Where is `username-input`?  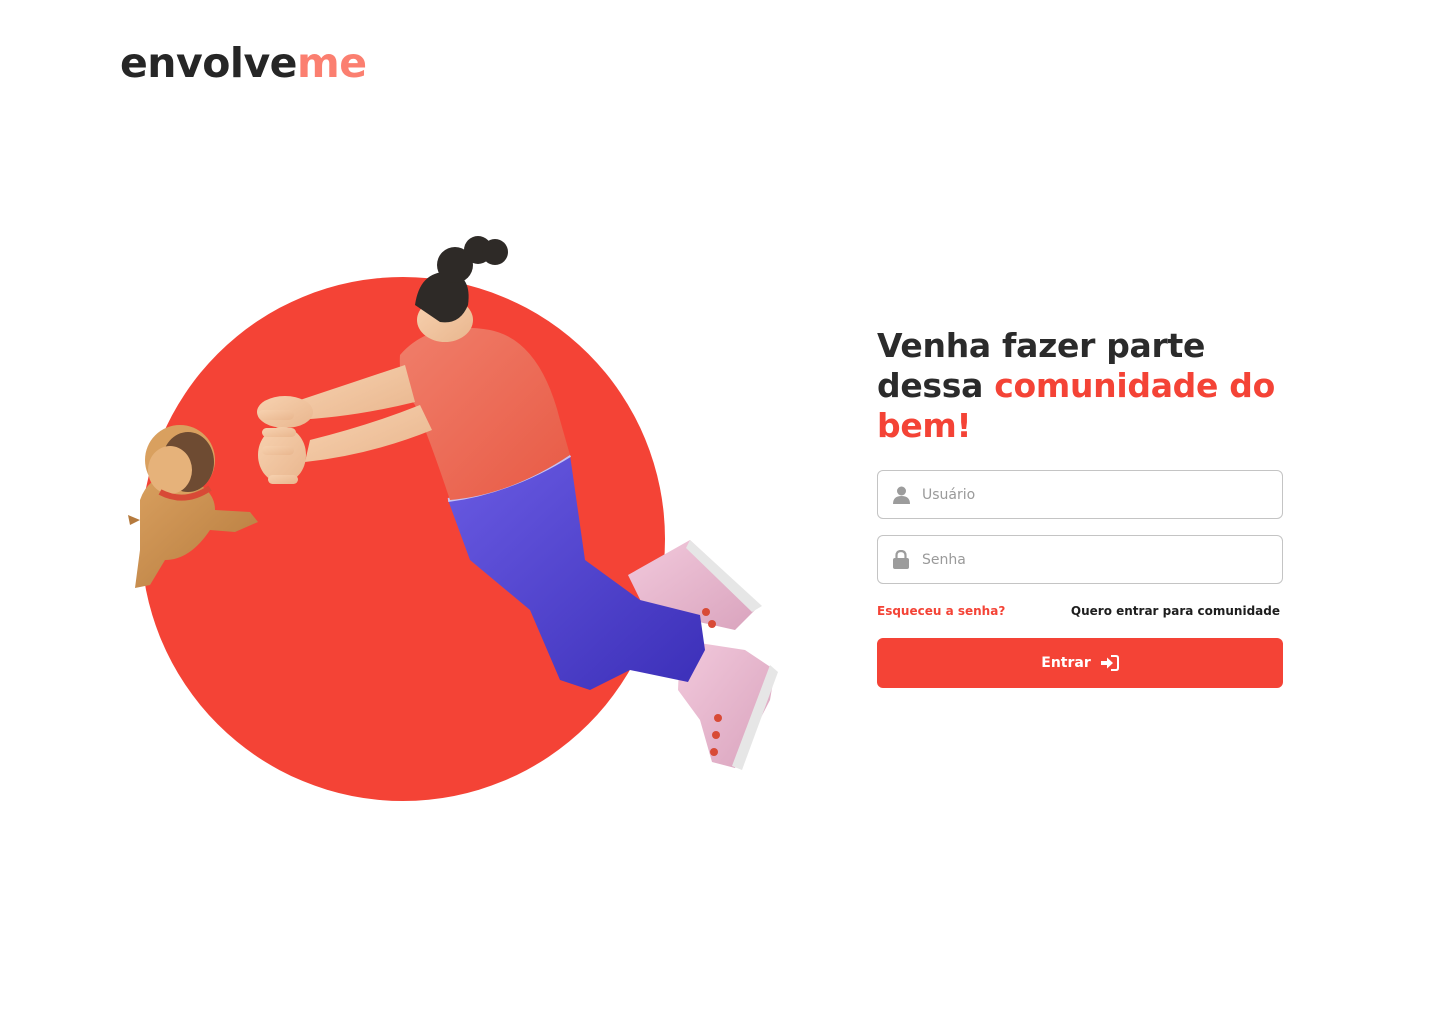 username-input is located at coordinates (1097, 494).